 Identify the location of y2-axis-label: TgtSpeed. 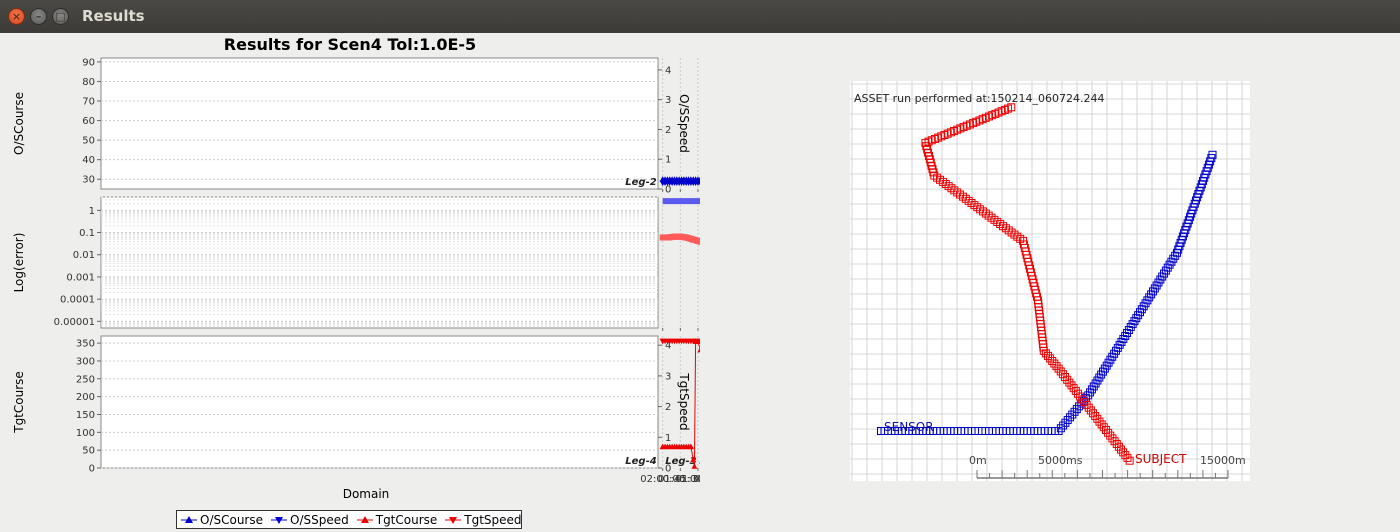
(684, 401).